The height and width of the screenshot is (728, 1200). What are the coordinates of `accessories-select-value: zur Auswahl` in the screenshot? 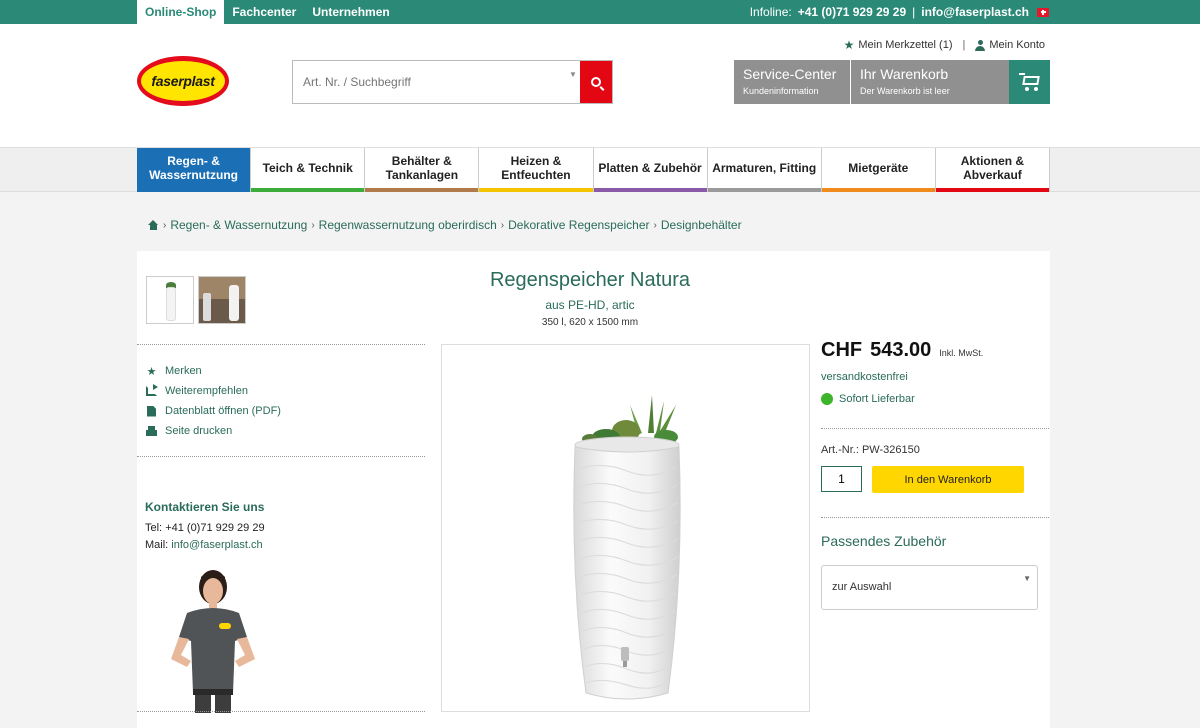 It's located at (862, 587).